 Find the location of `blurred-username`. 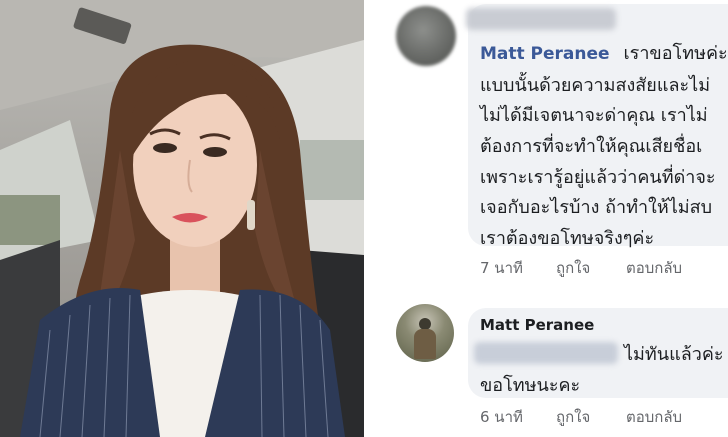

blurred-username is located at coordinates (541, 19).